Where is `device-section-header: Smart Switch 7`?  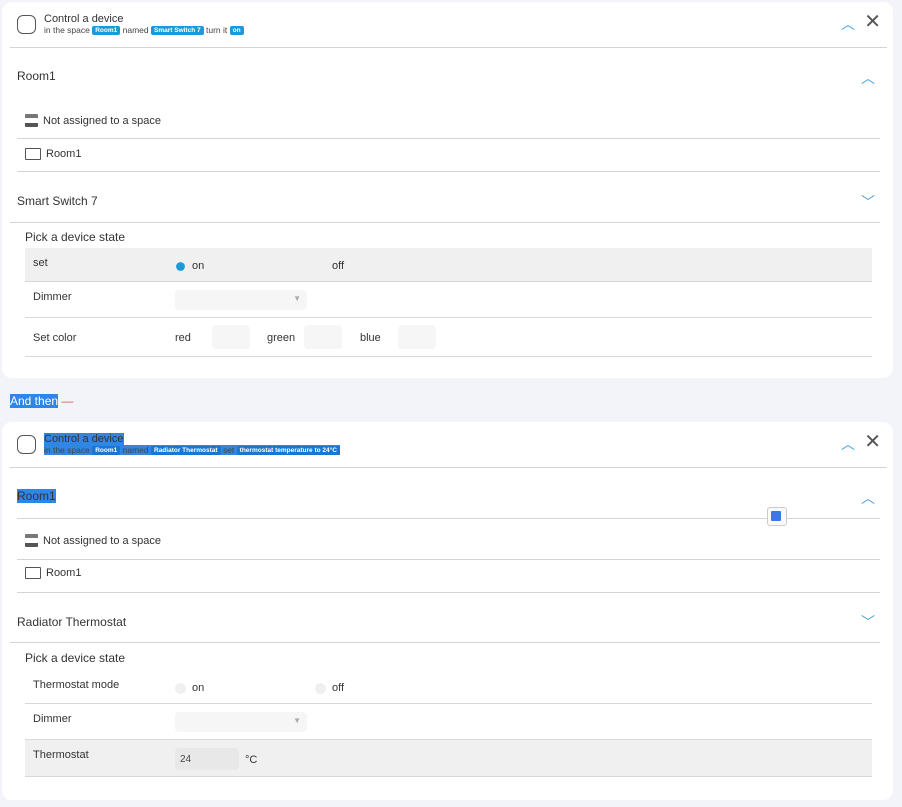
device-section-header: Smart Switch 7 is located at coordinates (57, 201).